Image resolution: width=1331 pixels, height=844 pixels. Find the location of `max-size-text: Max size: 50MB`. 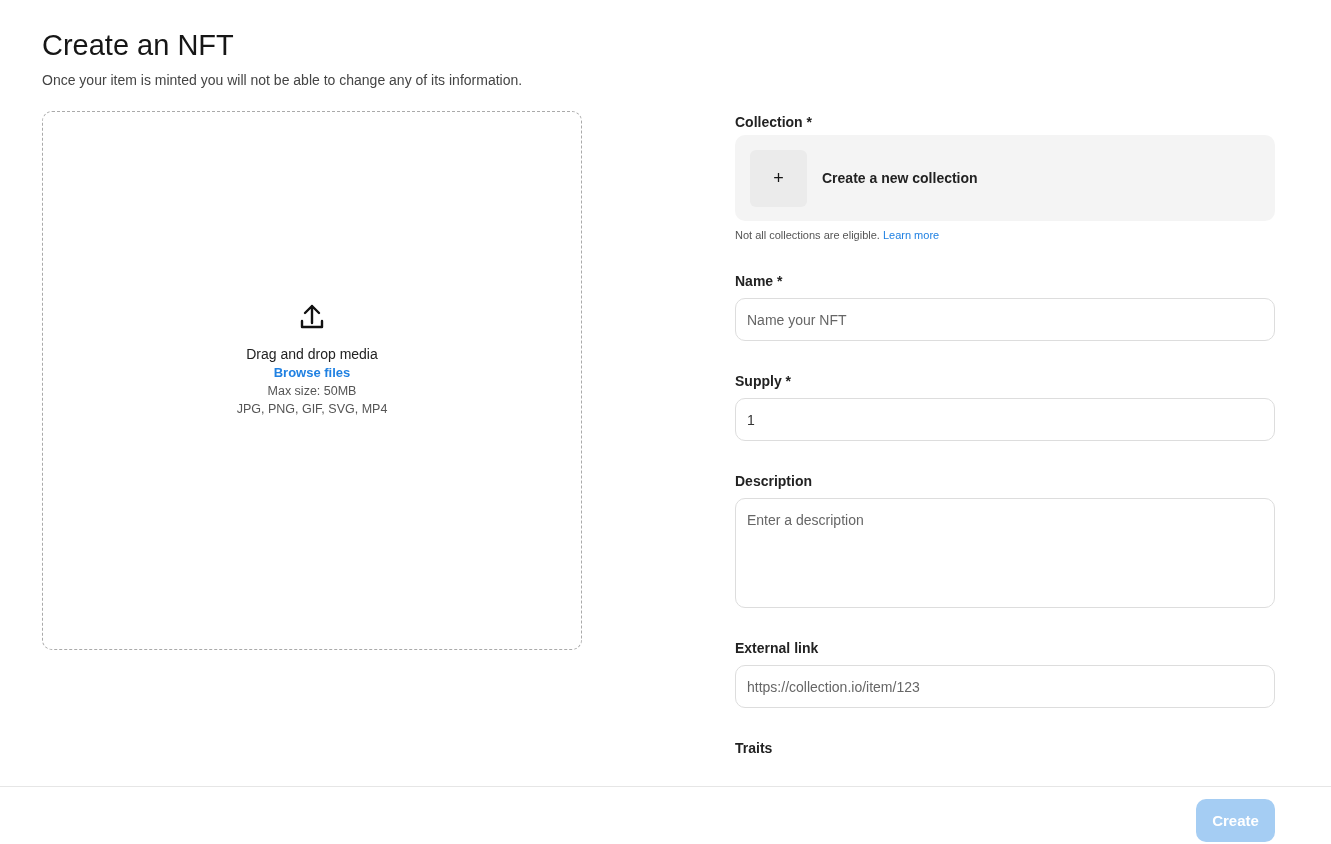

max-size-text: Max size: 50MB is located at coordinates (312, 391).